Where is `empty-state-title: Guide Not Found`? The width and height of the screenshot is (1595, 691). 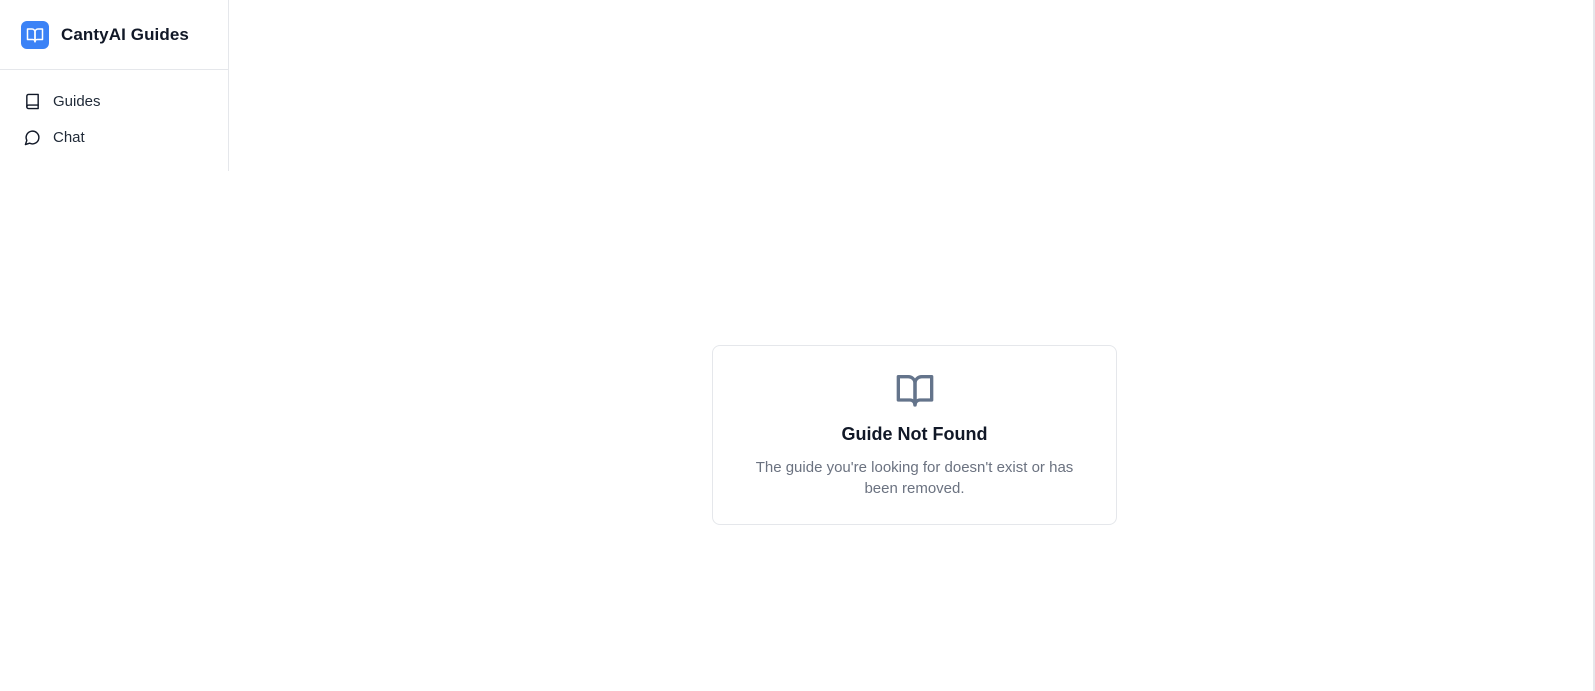 empty-state-title: Guide Not Found is located at coordinates (914, 434).